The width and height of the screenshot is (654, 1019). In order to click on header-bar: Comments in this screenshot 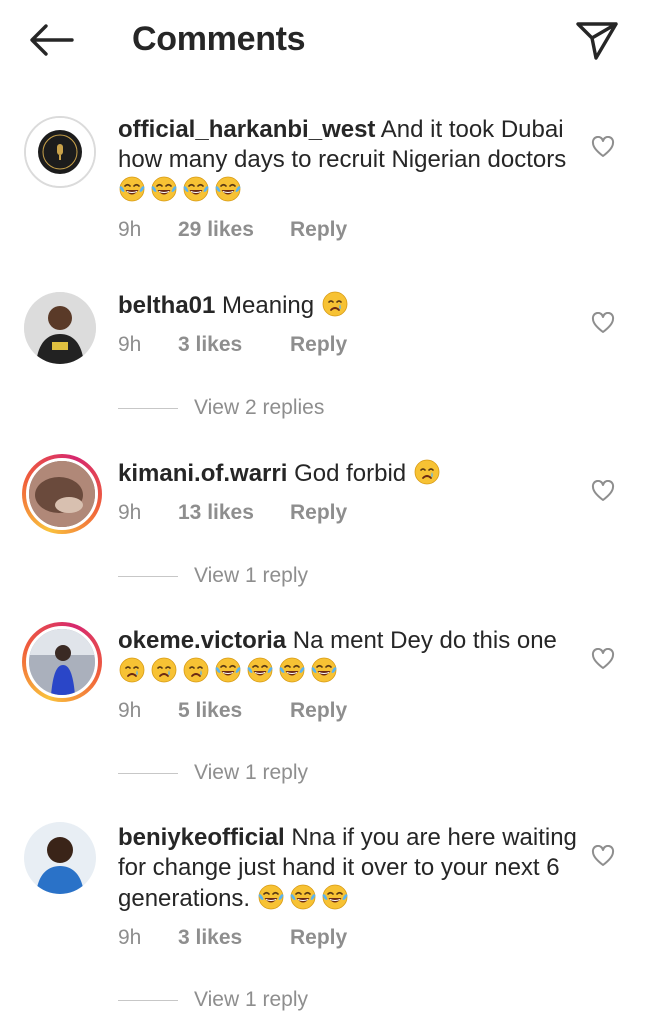, I will do `click(327, 42)`.